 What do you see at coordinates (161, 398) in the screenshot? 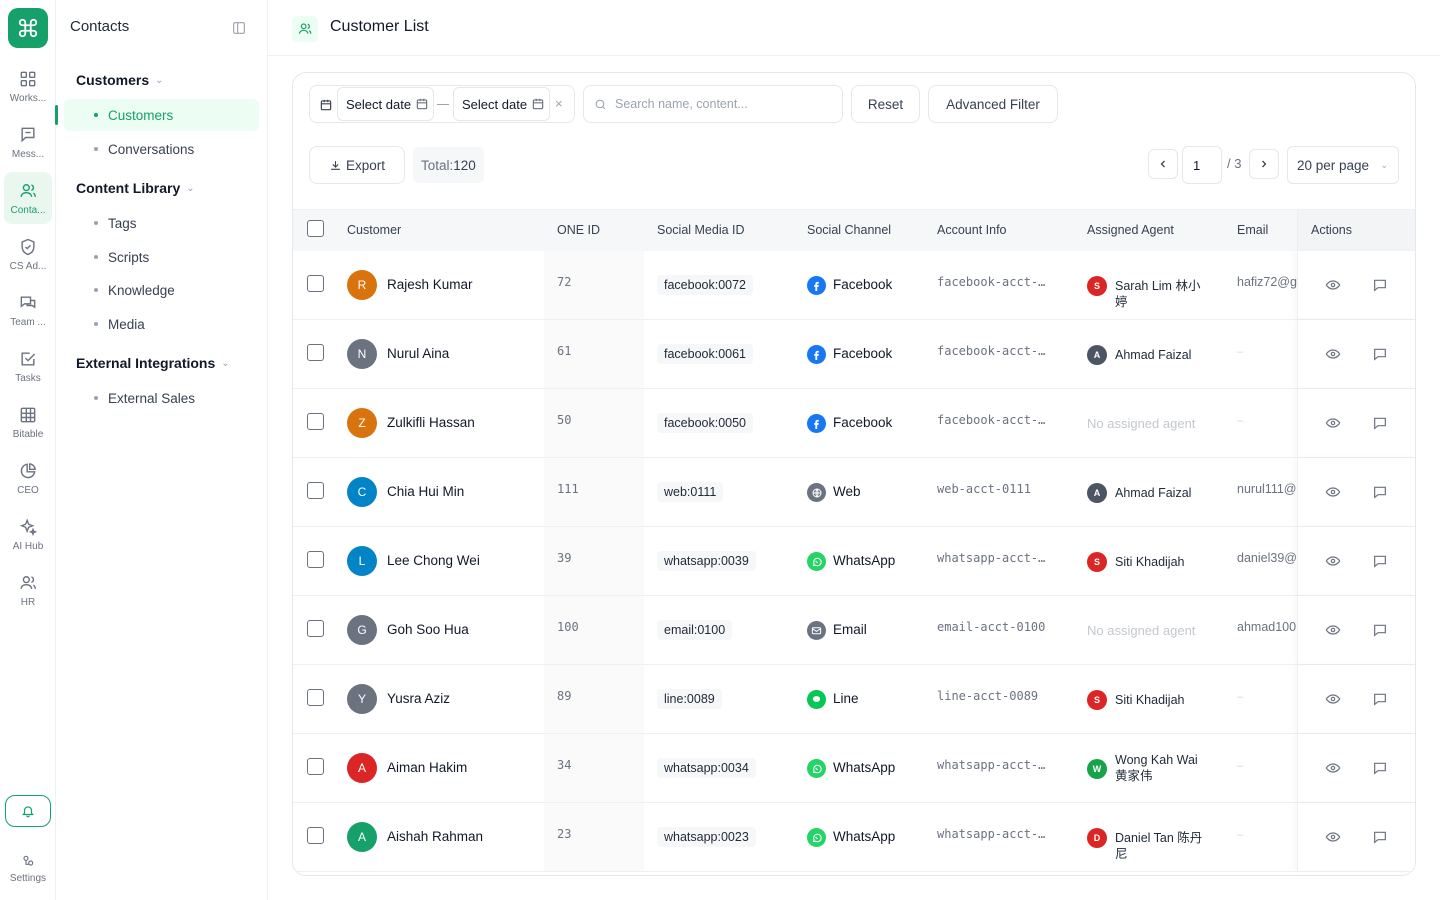
I see `sidebar-item-external-sales: External Sales` at bounding box center [161, 398].